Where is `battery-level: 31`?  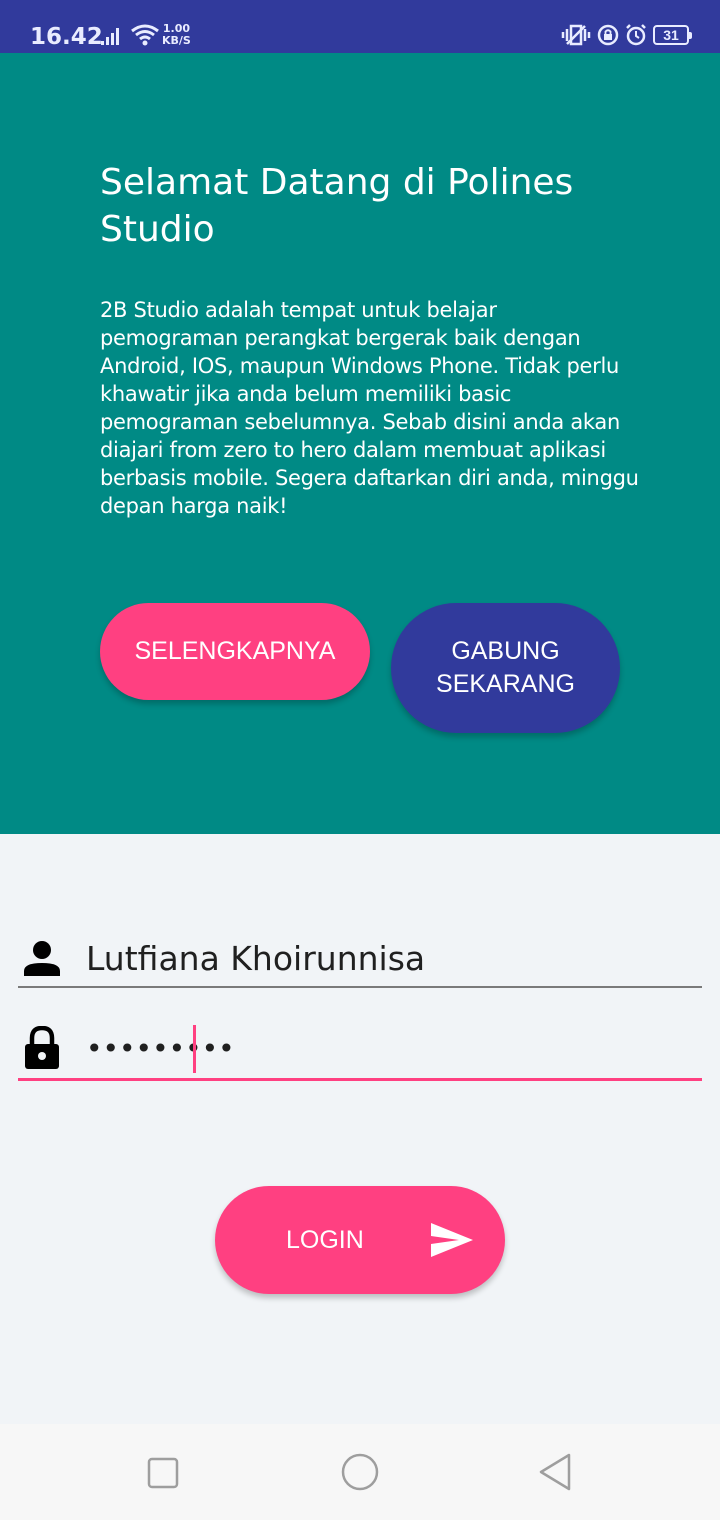
battery-level: 31 is located at coordinates (671, 35).